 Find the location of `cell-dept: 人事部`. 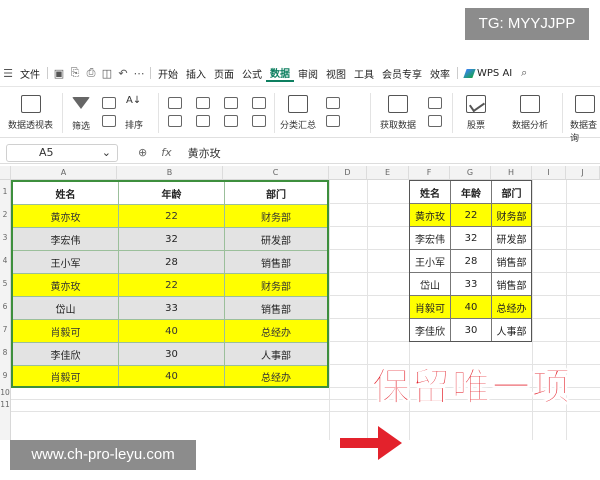

cell-dept: 人事部 is located at coordinates (276, 354).